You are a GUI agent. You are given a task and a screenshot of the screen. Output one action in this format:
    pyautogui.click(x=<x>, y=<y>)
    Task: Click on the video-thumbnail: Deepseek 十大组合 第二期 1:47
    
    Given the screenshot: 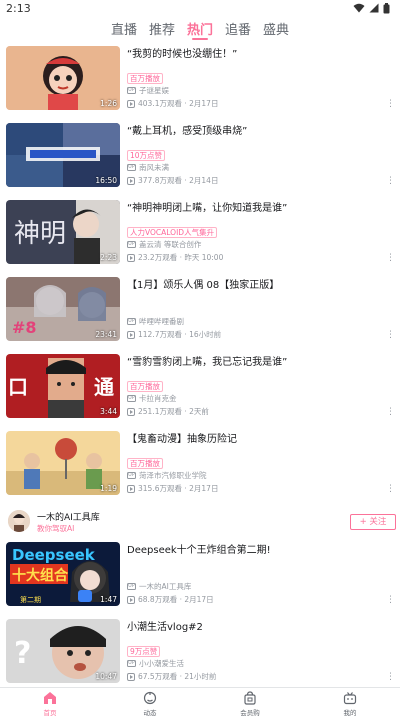 What is the action you would take?
    pyautogui.click(x=63, y=574)
    